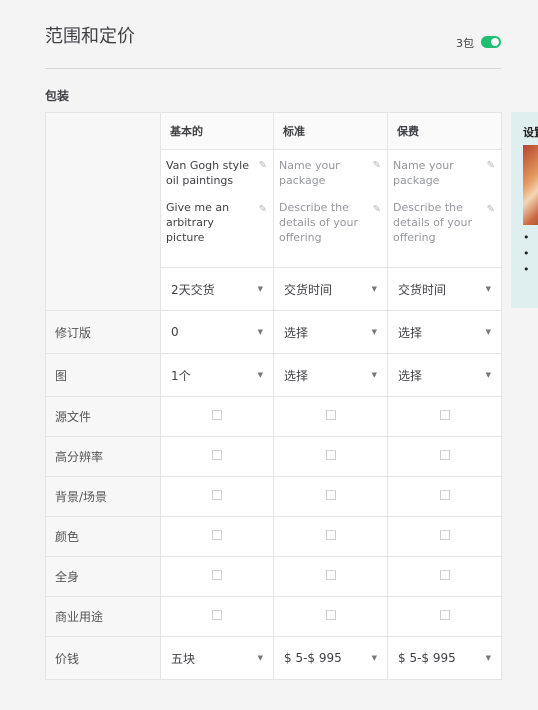 The image size is (538, 710). I want to click on package-name-text: Van Gogh style oil paintings, so click(207, 173).